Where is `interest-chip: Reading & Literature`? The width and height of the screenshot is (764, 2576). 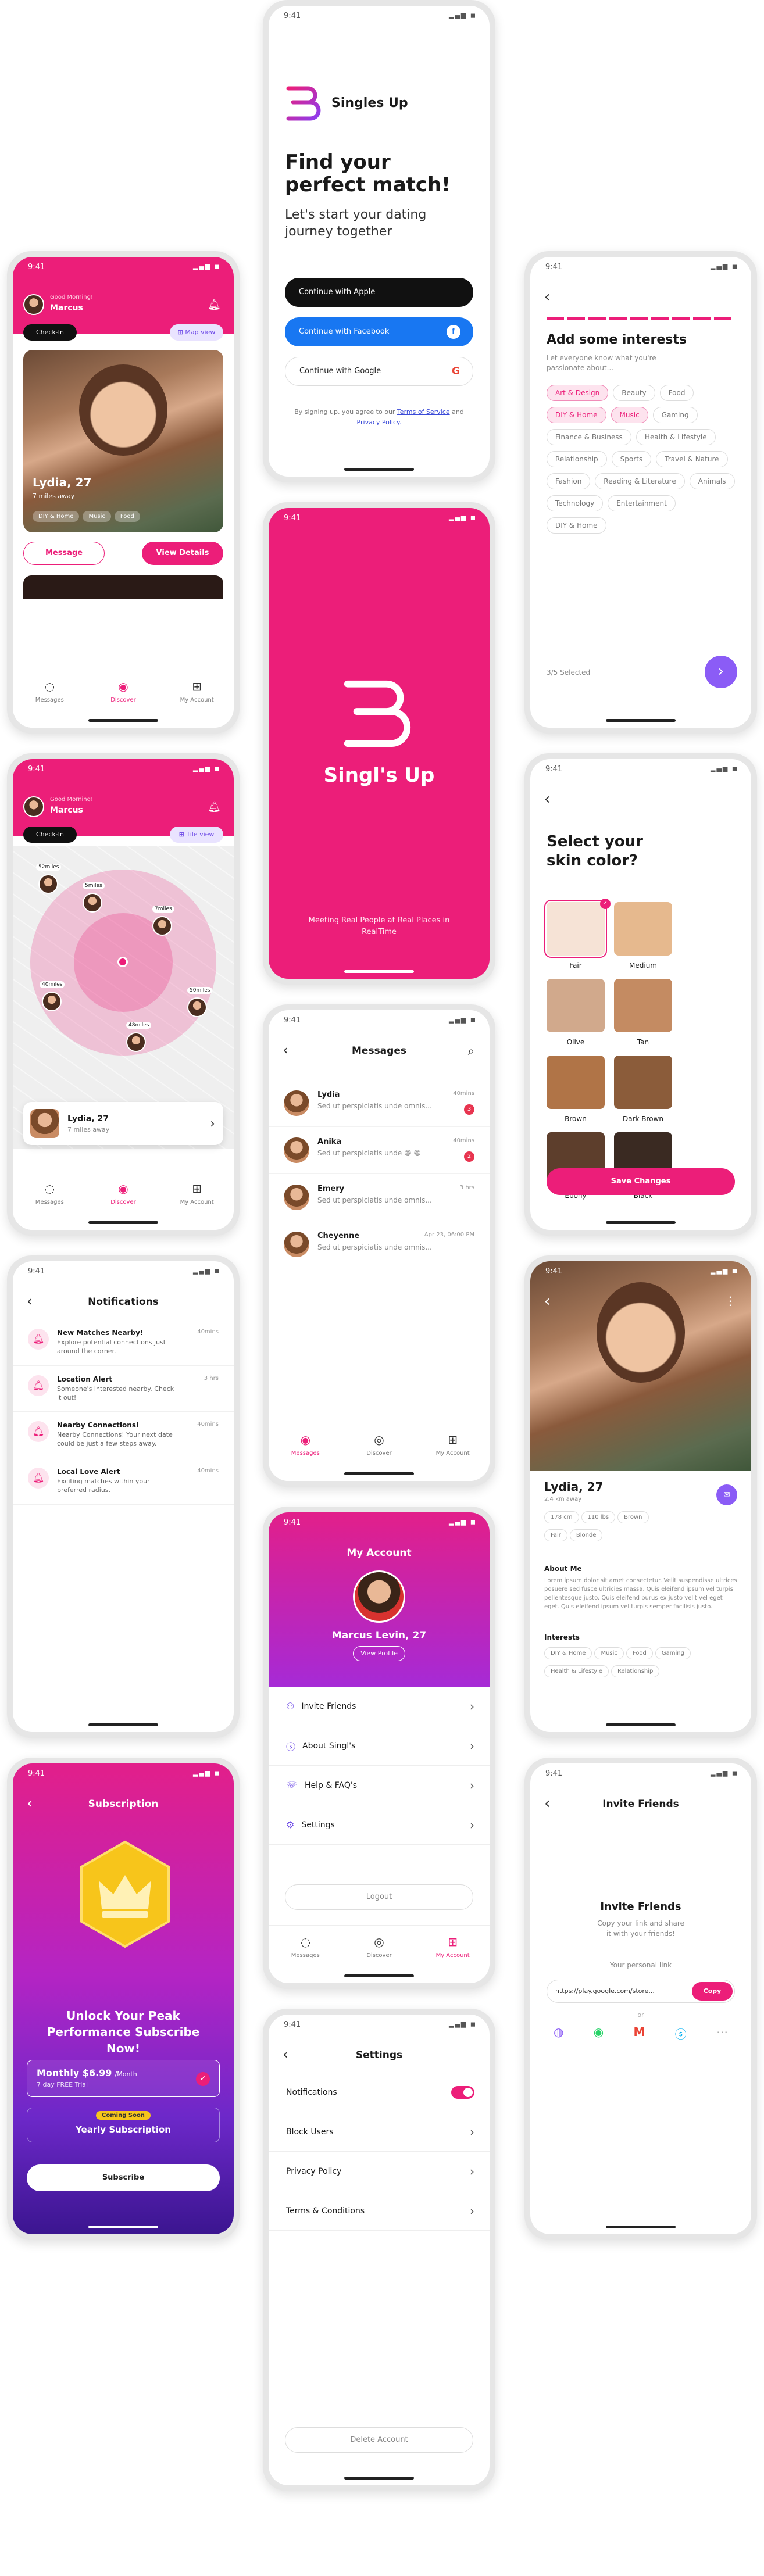 interest-chip: Reading & Literature is located at coordinates (640, 481).